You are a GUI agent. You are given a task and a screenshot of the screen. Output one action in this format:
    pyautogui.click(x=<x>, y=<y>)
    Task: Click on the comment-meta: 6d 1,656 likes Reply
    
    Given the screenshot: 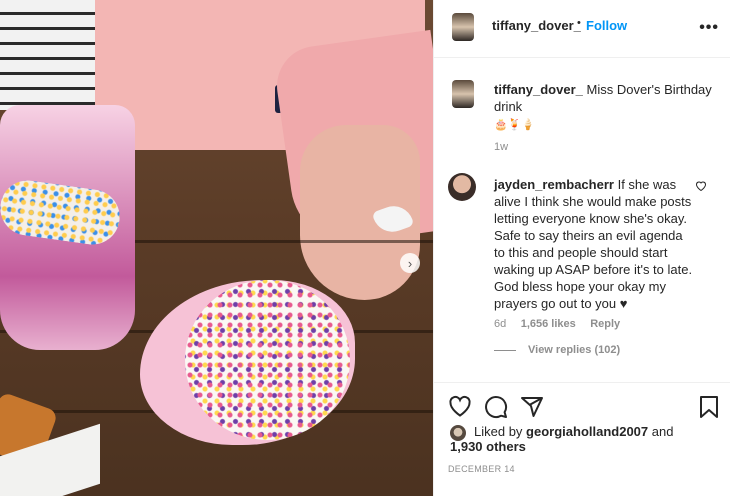 What is the action you would take?
    pyautogui.click(x=557, y=323)
    